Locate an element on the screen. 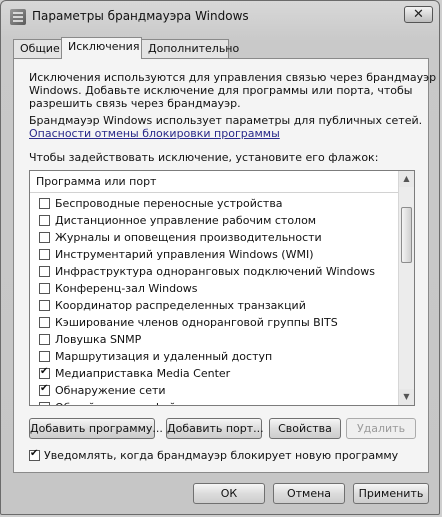  scroll-thumb is located at coordinates (406, 235).